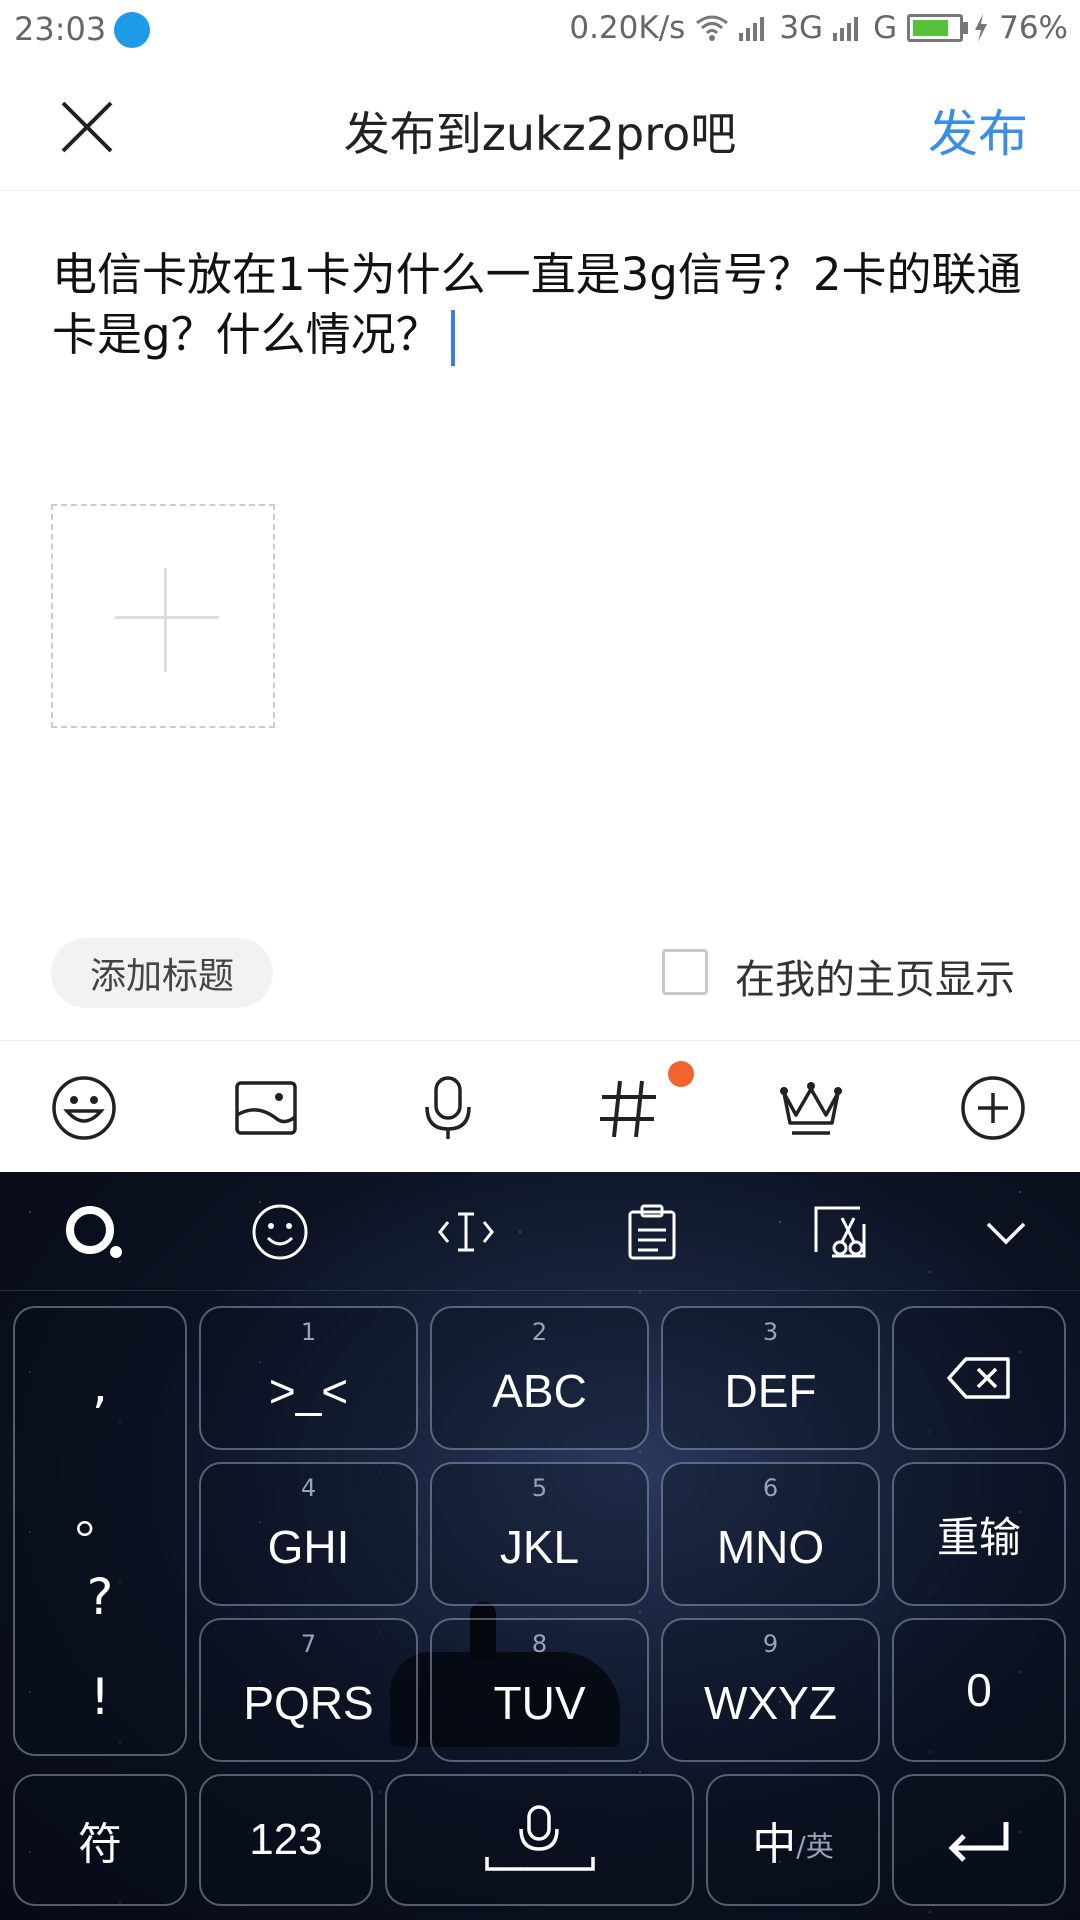  Describe the element at coordinates (132, 30) in the screenshot. I see `keyboard-notification-icon` at that location.